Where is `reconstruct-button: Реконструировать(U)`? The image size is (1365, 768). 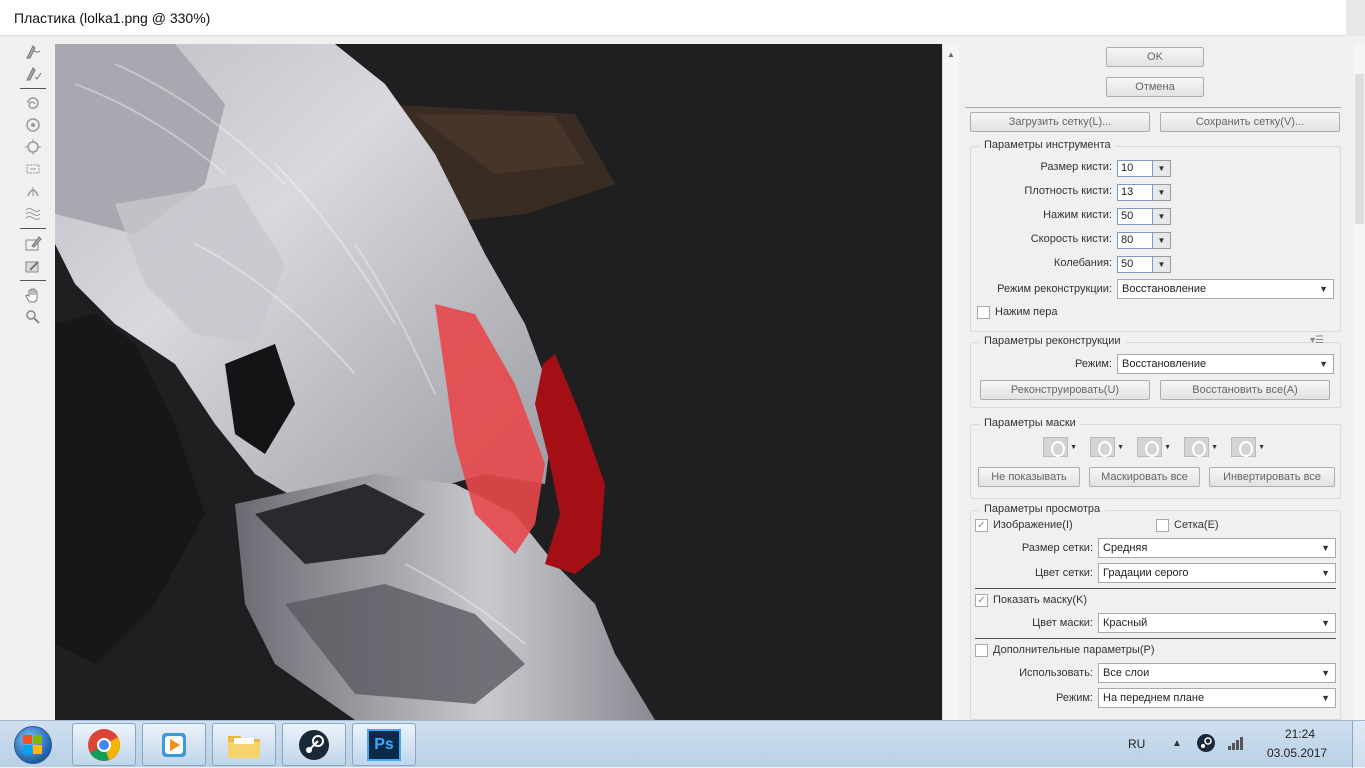 reconstruct-button: Реконструировать(U) is located at coordinates (1065, 390).